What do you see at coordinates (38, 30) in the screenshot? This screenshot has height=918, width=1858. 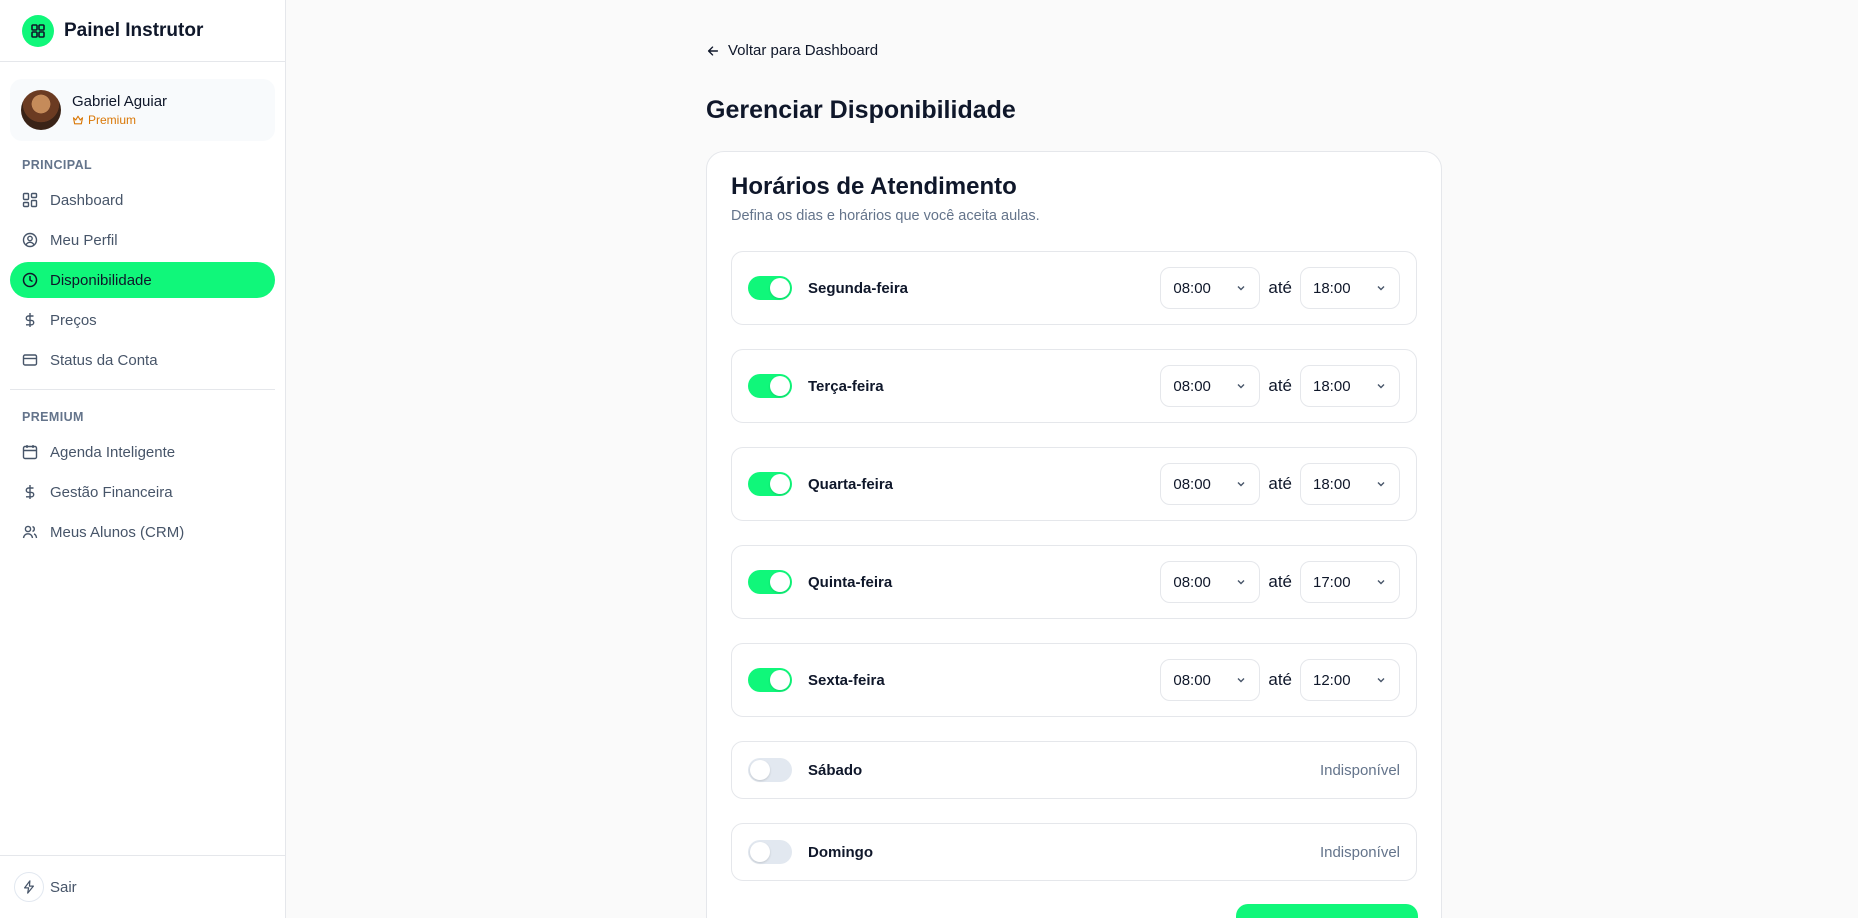 I see `grid-logo-icon` at bounding box center [38, 30].